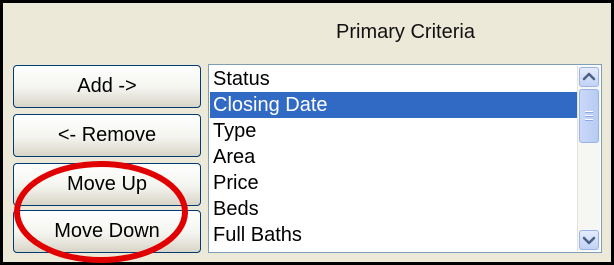 Image resolution: width=614 pixels, height=265 pixels. Describe the element at coordinates (393, 79) in the screenshot. I see `list-item-status: Status` at that location.